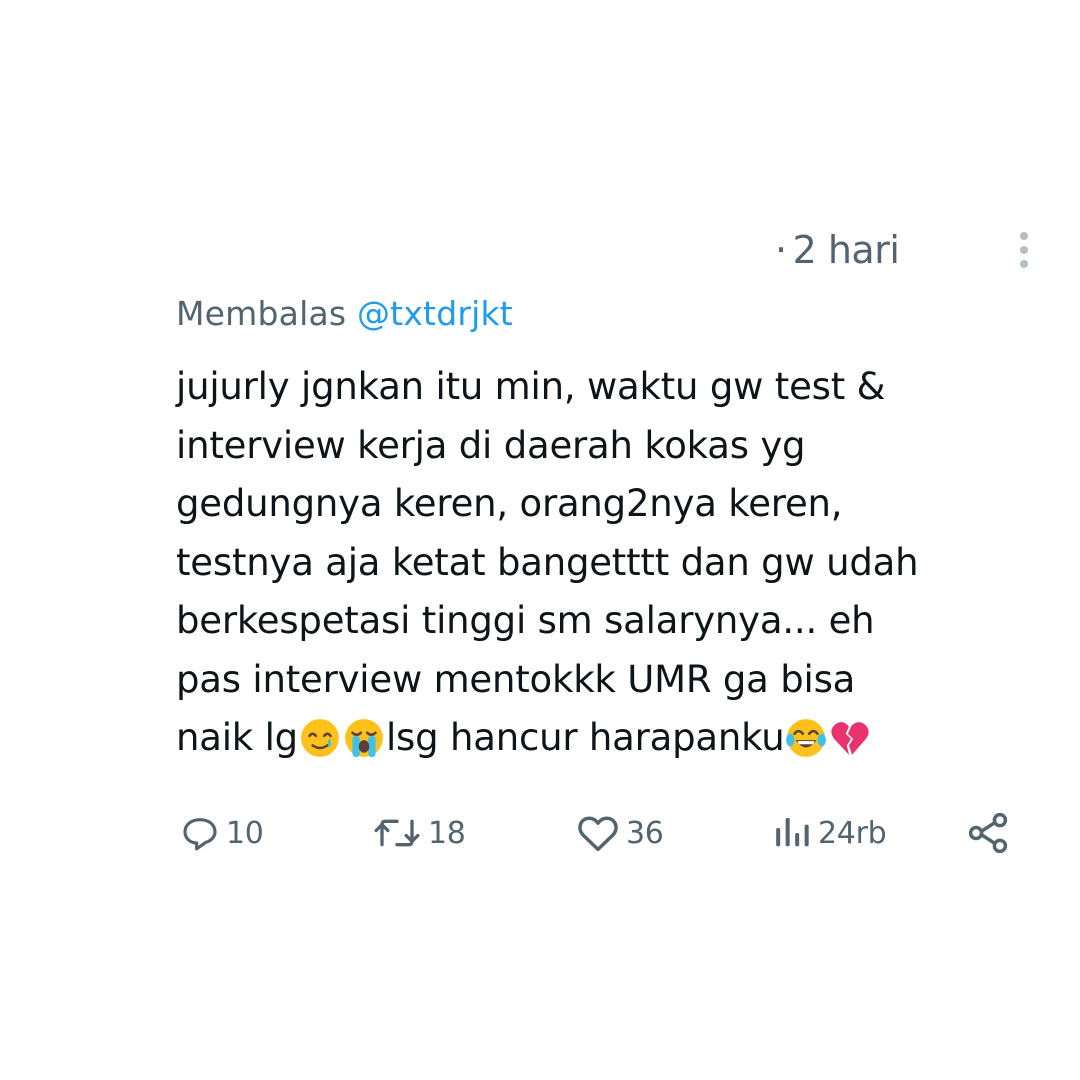  I want to click on tweet-meta: · 2 hari, so click(837, 250).